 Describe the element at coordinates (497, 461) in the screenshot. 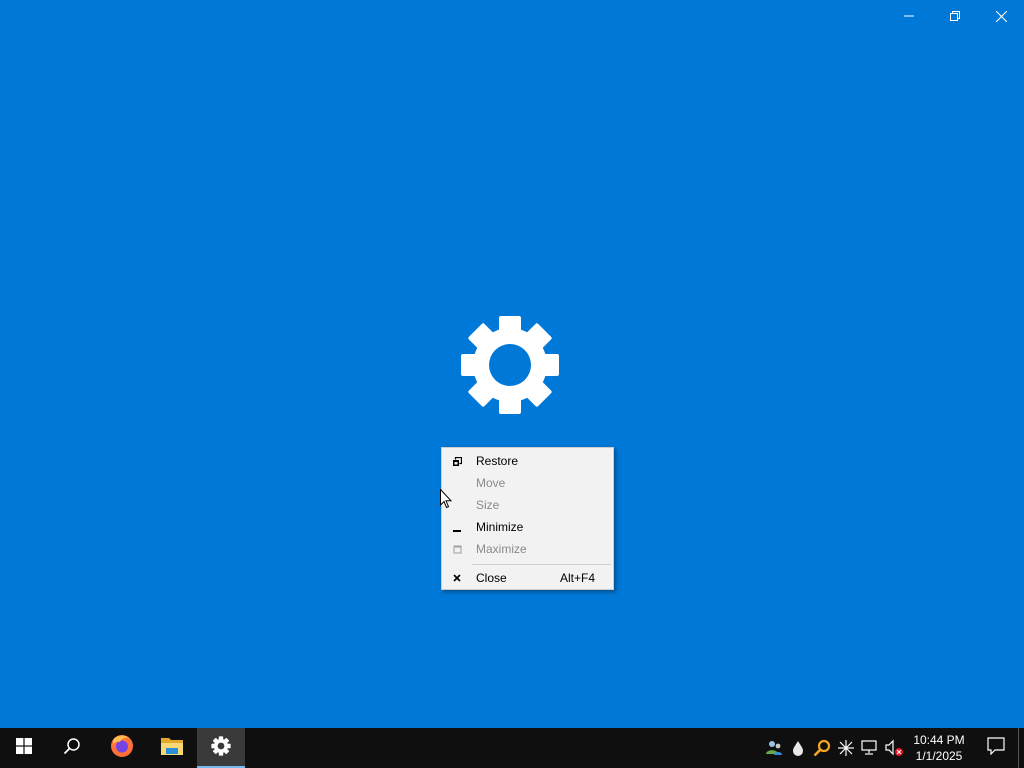

I see `menu-item-label: Restore` at that location.